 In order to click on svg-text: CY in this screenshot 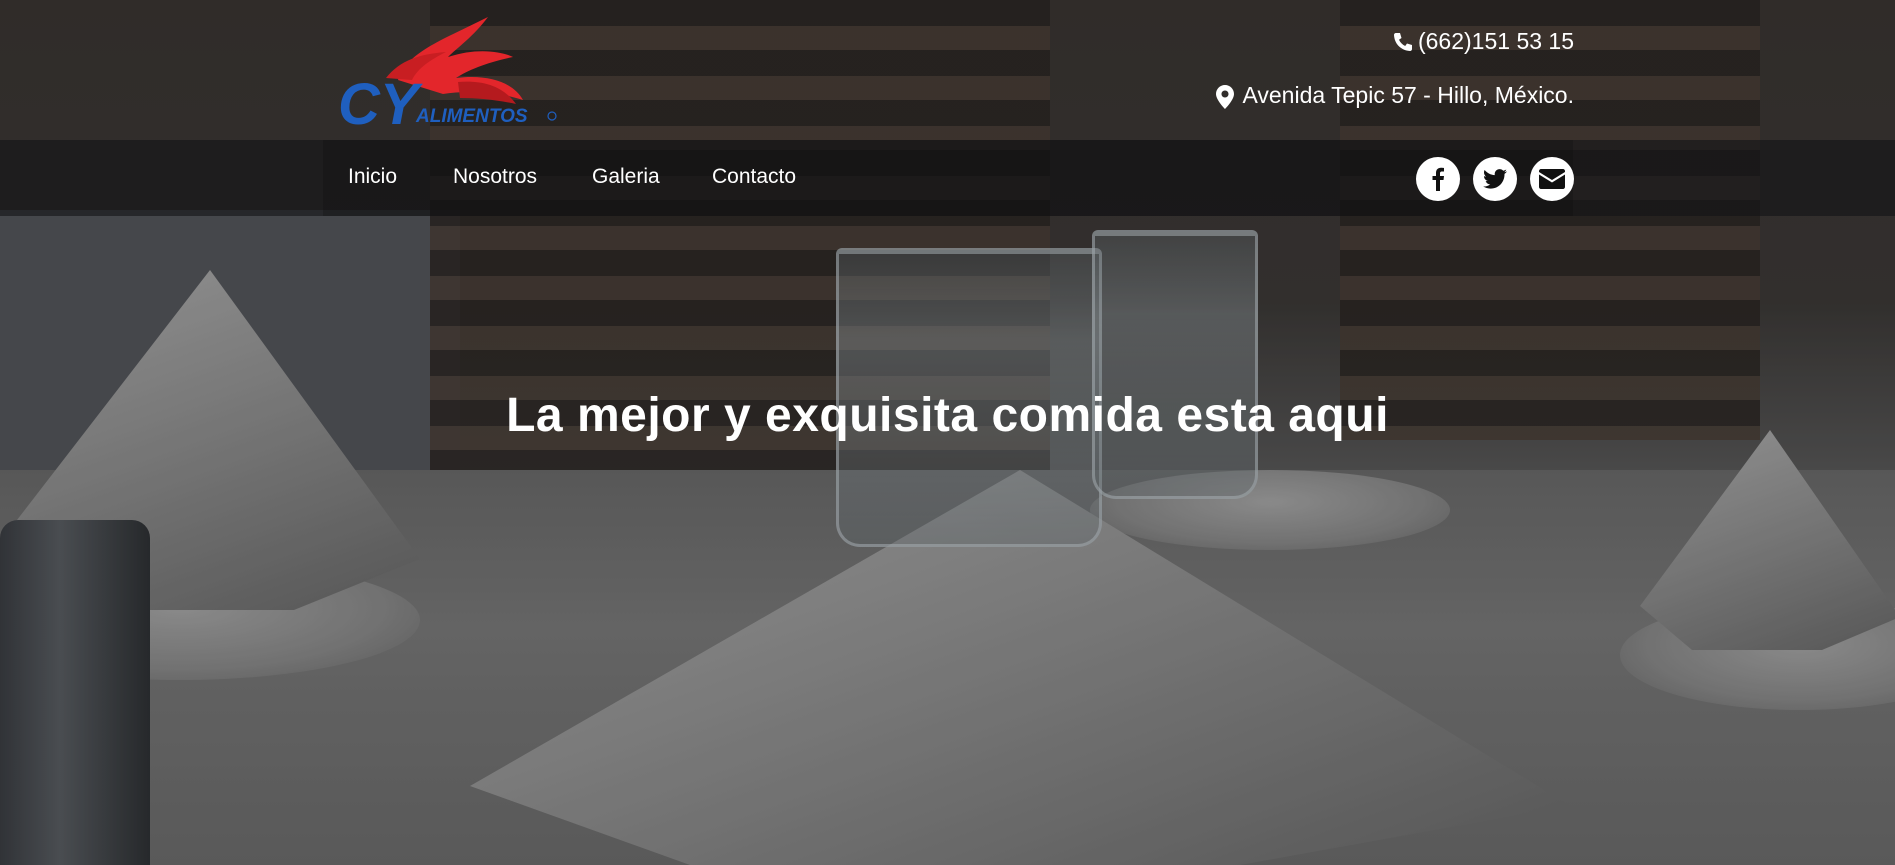, I will do `click(381, 102)`.